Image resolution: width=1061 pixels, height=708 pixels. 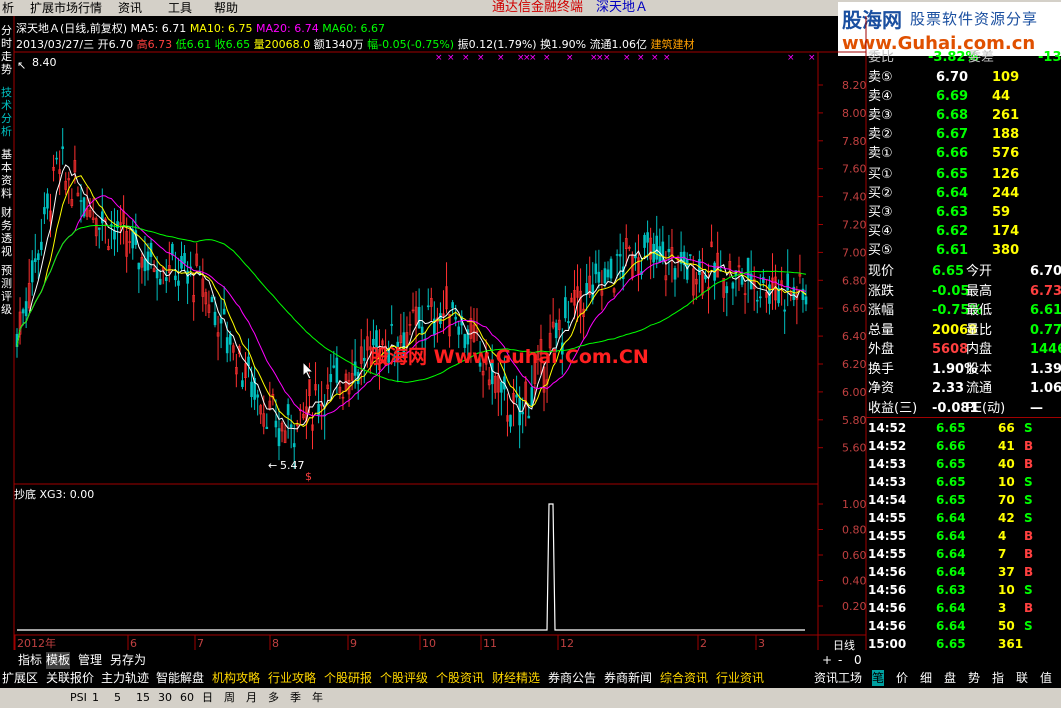 What do you see at coordinates (128, 660) in the screenshot?
I see `tab-save-as: 另存为` at bounding box center [128, 660].